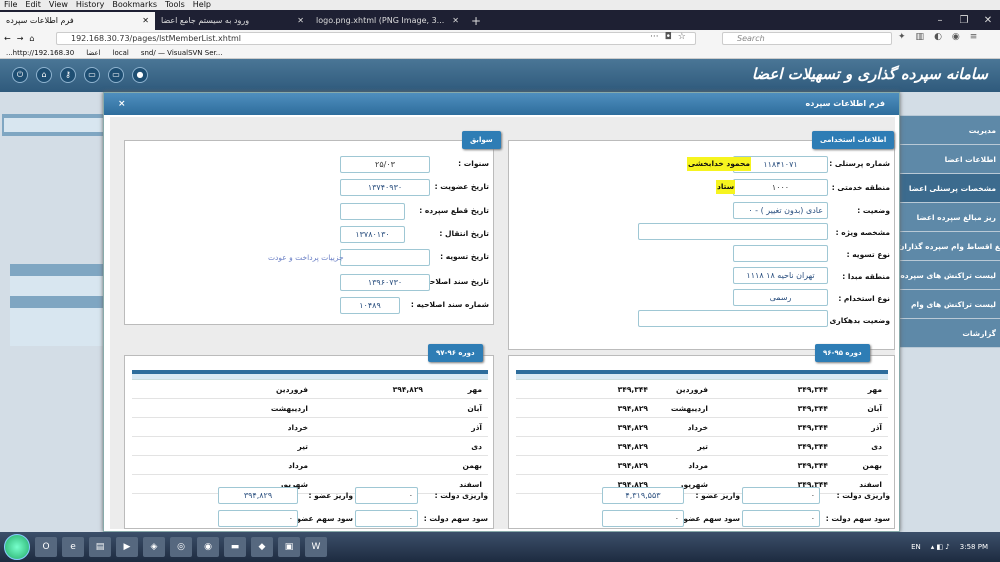 The image size is (1000, 562). What do you see at coordinates (258, 495) in the screenshot?
I see `member-deposit-field: ۳۹۴,۸۲۹` at bounding box center [258, 495].